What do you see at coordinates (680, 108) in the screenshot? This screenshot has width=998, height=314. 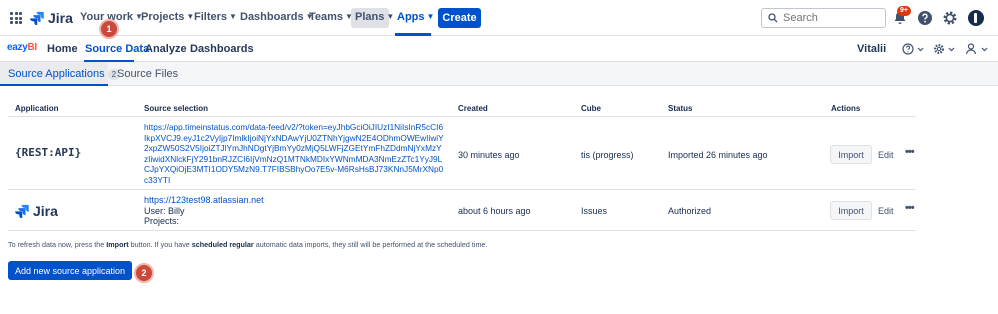 I see `column-header-status: Status` at bounding box center [680, 108].